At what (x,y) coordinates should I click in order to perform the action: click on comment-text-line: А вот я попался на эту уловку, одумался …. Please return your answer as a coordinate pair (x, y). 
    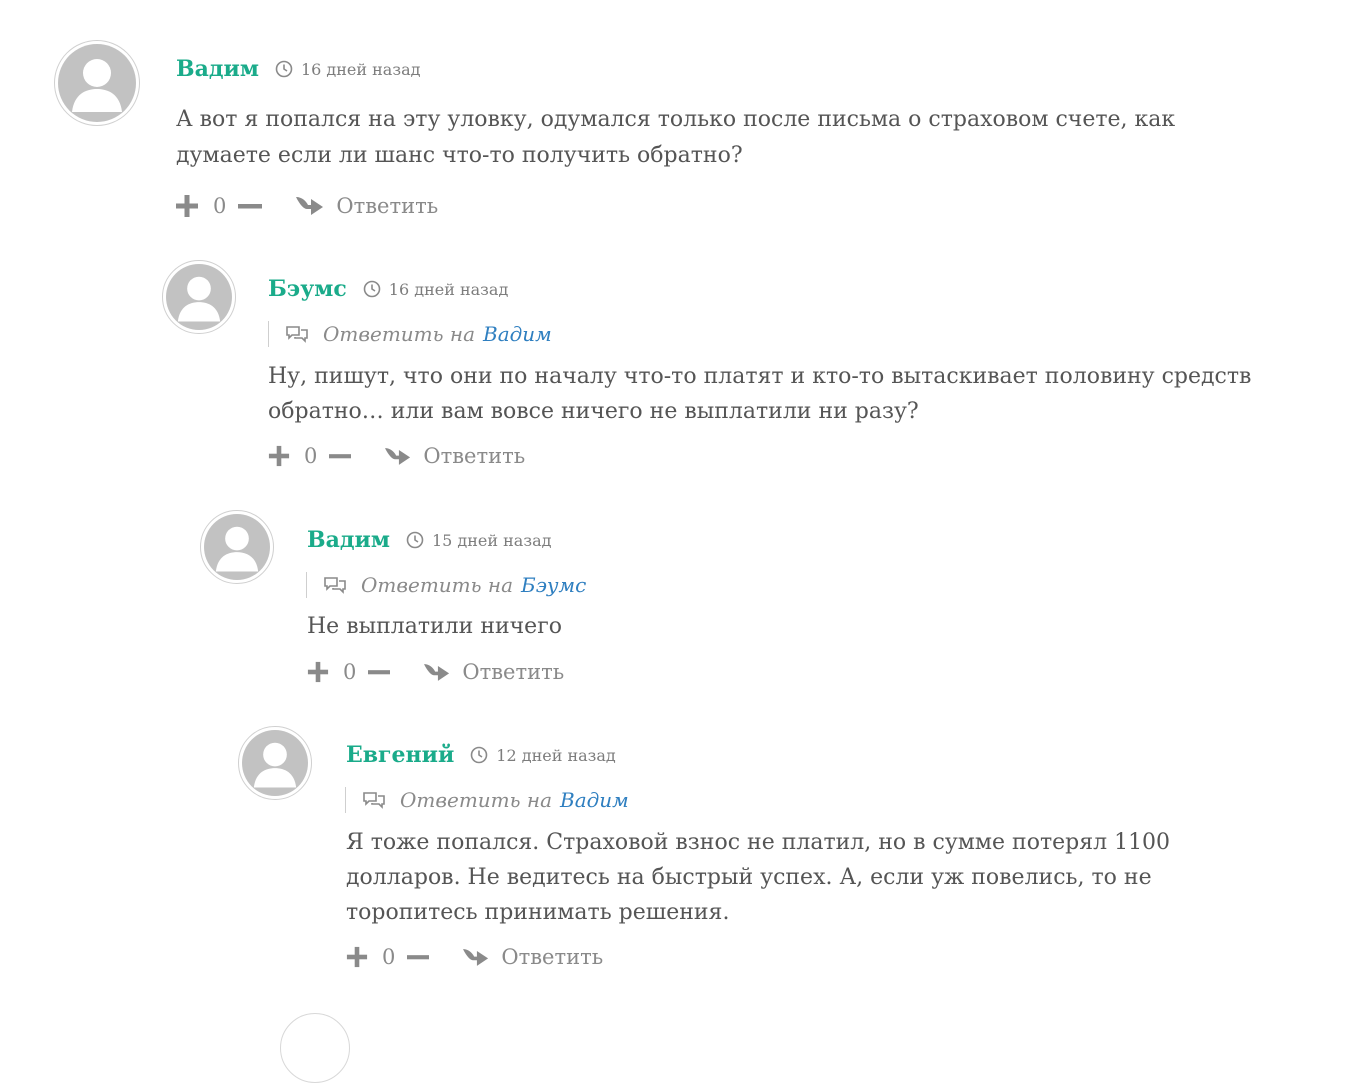
    Looking at the image, I should click on (676, 119).